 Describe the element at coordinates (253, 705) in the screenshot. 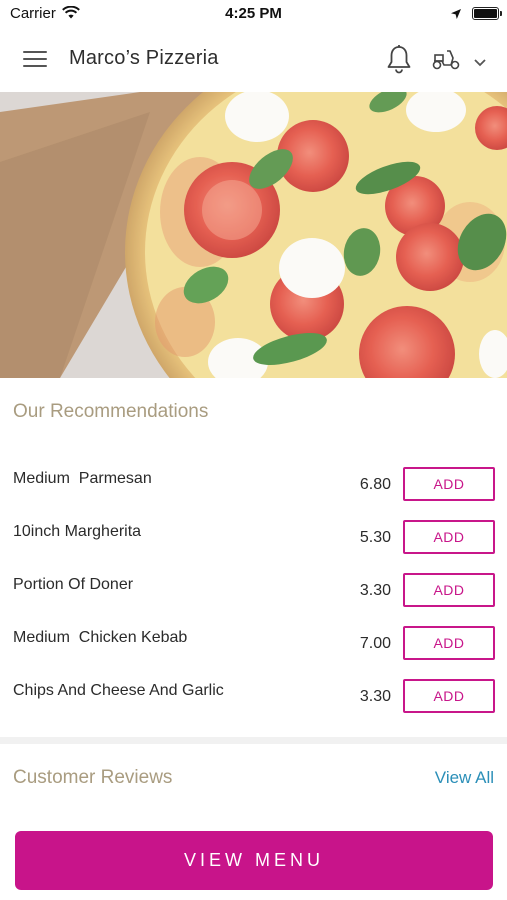

I see `recommendation-item: Chips And Cheese And Garlic 3.30 ADD` at that location.